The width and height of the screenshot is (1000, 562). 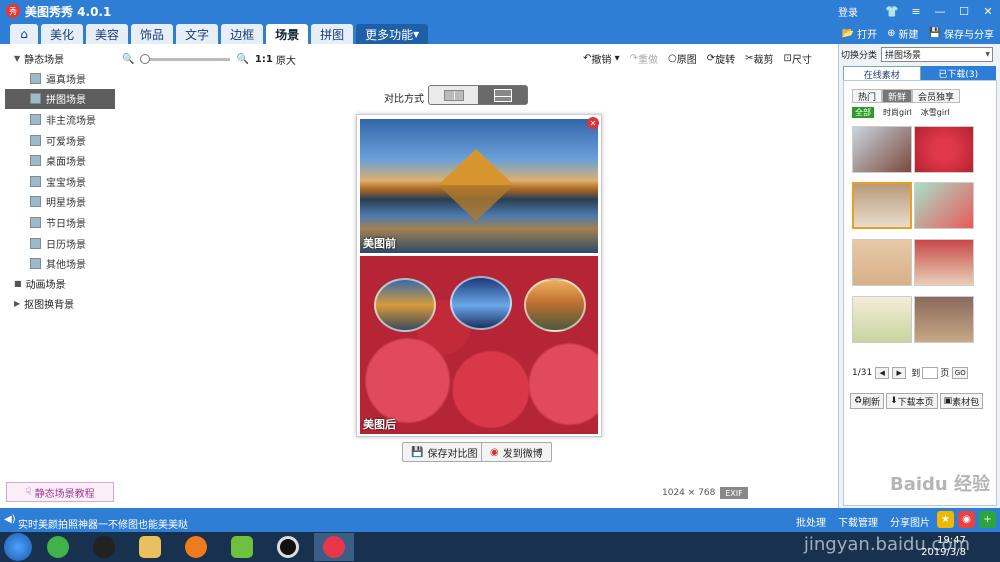 What do you see at coordinates (940, 11) in the screenshot?
I see `minimize-icon: —` at bounding box center [940, 11].